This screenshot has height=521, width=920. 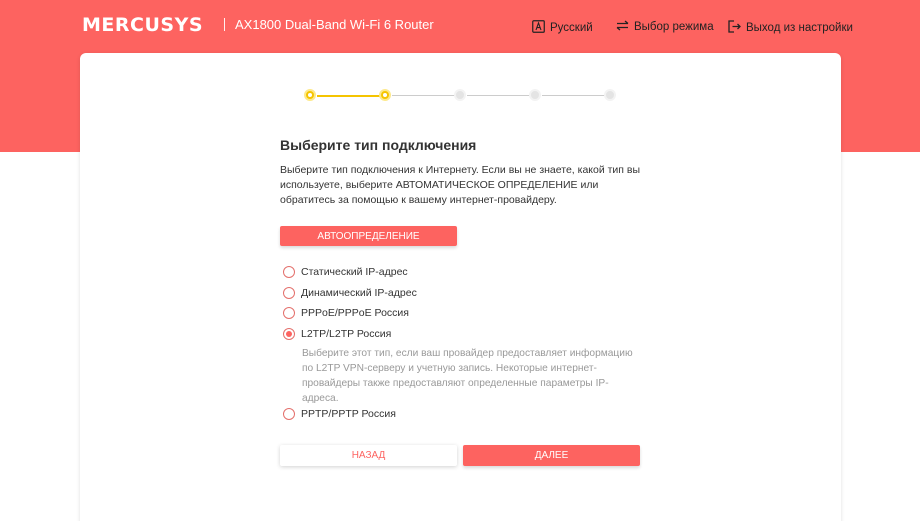 What do you see at coordinates (378, 145) in the screenshot?
I see `page-title: Выберите тип подключения` at bounding box center [378, 145].